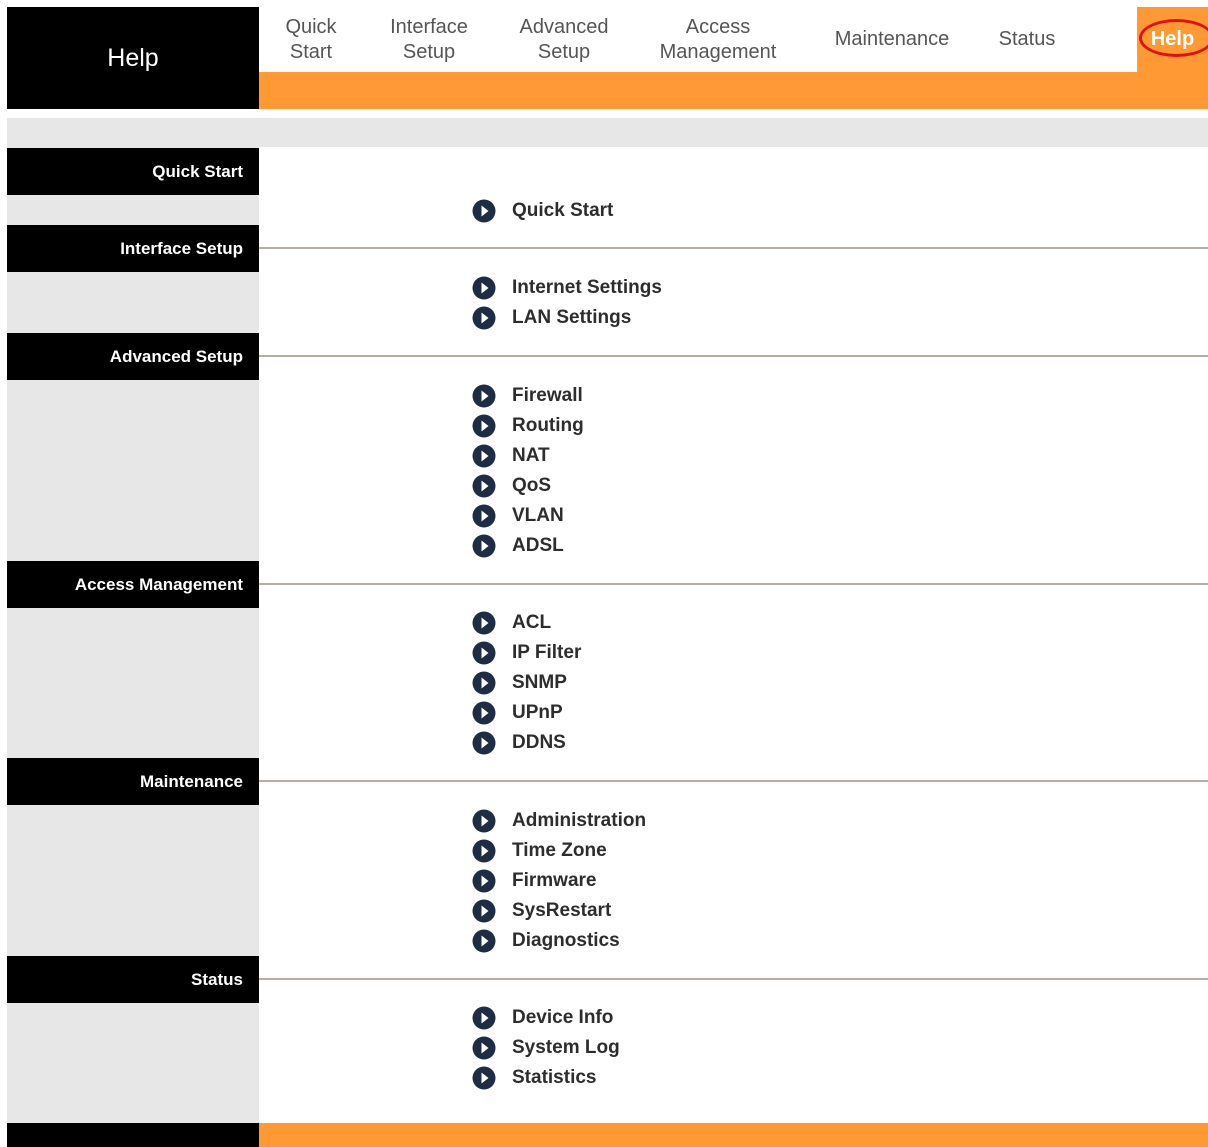 This screenshot has height=1147, width=1208. I want to click on help-link-administration: Administration, so click(559, 821).